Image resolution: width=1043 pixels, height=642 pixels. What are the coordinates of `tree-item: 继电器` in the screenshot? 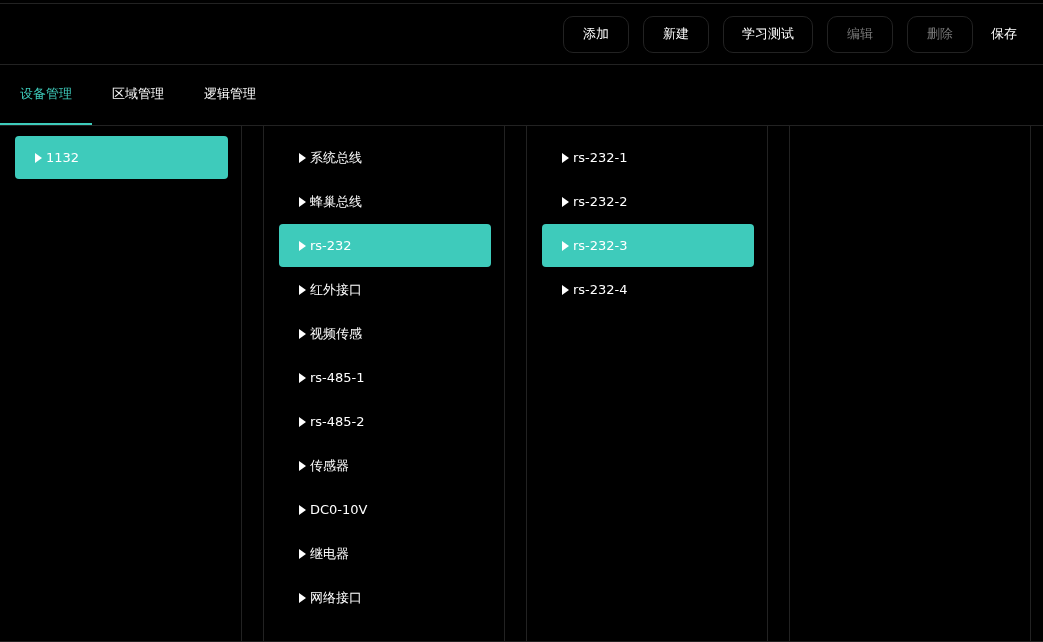 It's located at (385, 553).